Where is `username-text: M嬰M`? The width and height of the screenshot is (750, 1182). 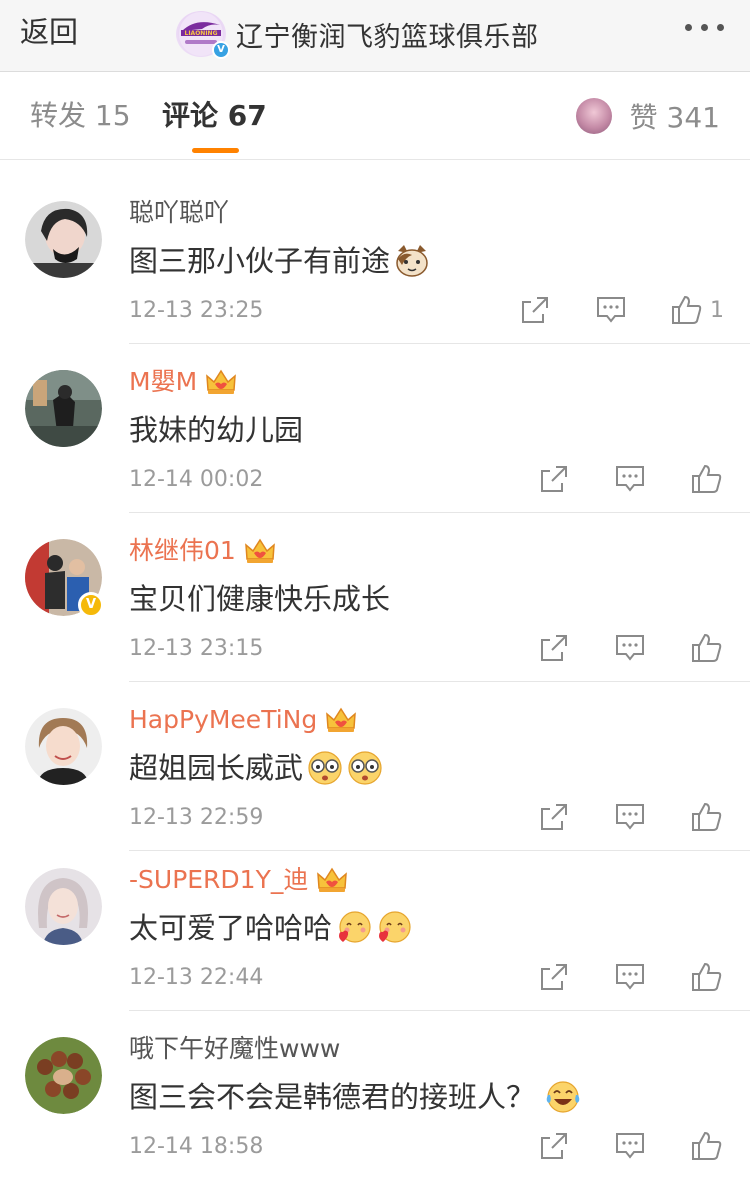 username-text: M嬰M is located at coordinates (163, 381).